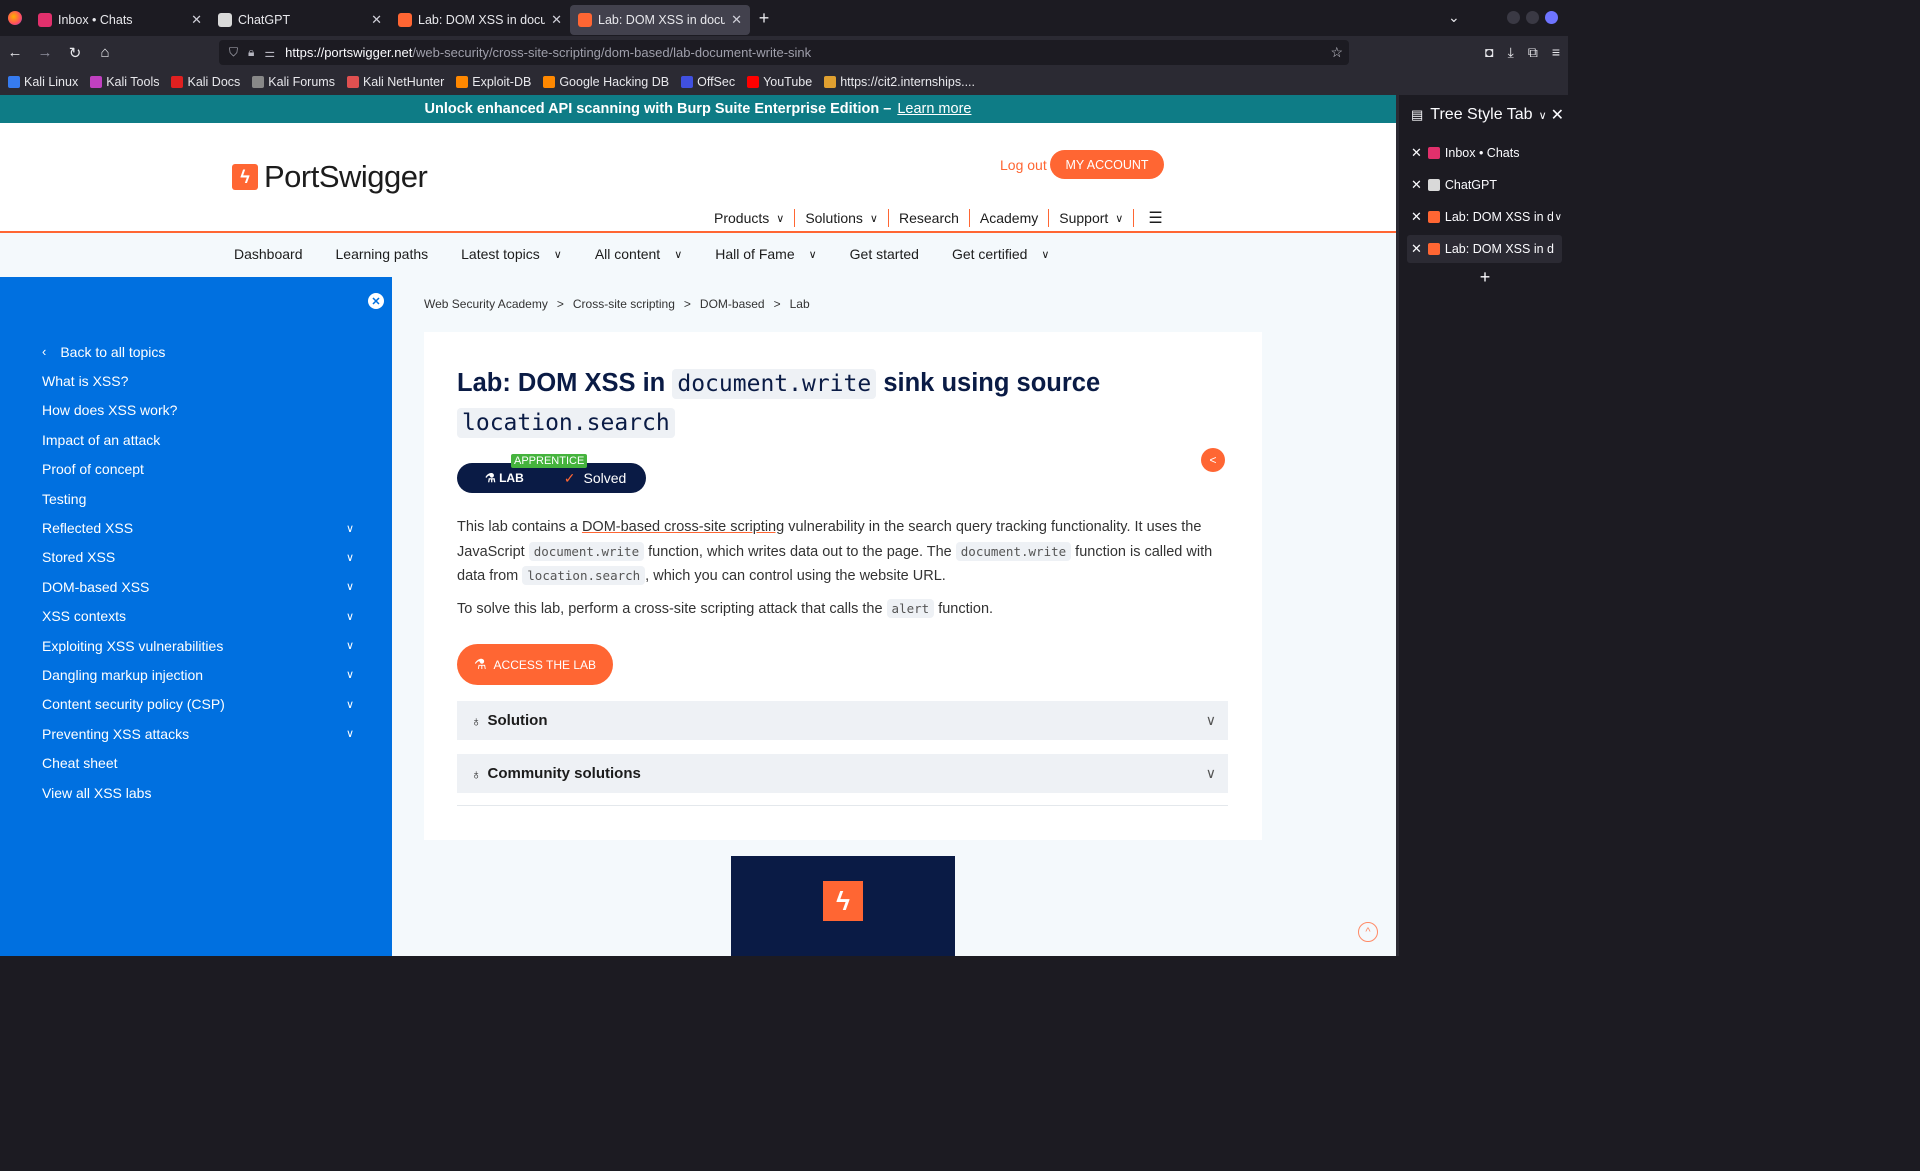 The height and width of the screenshot is (1171, 1920). I want to click on lock-icon: 🔒︎, so click(251, 52).